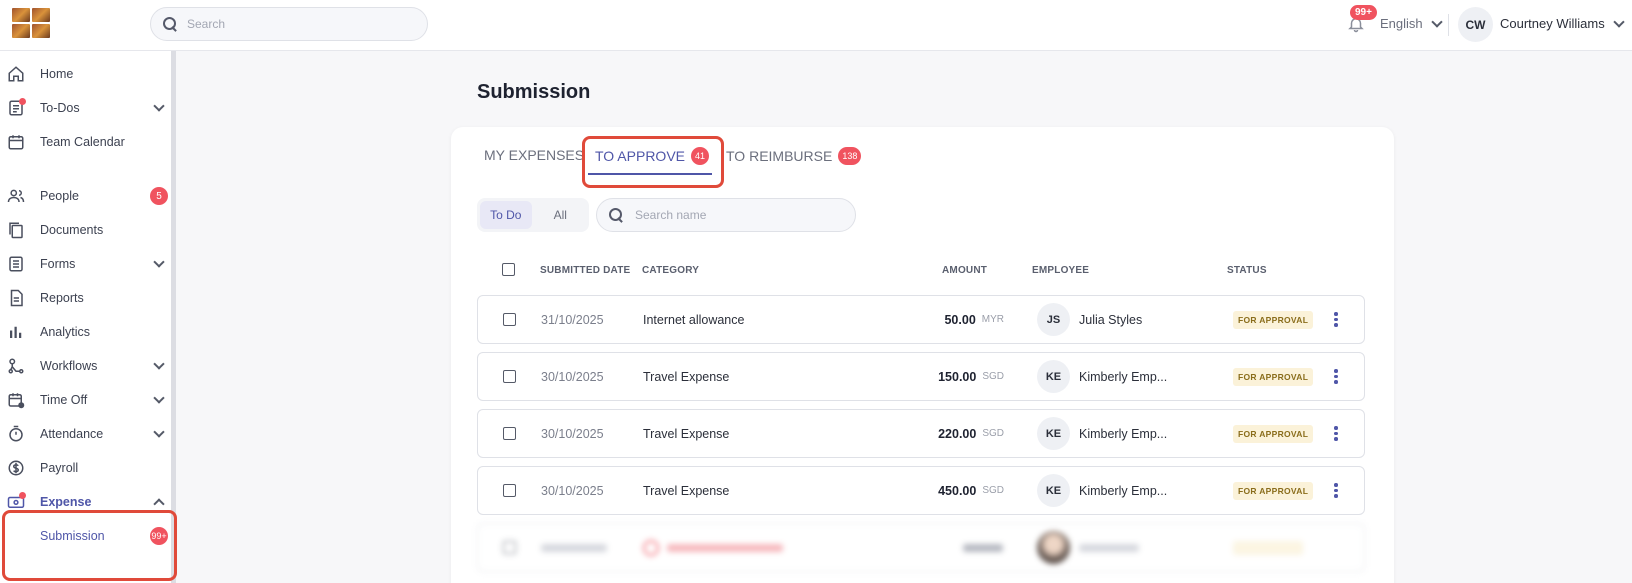 This screenshot has width=1632, height=583. Describe the element at coordinates (816, 25) in the screenshot. I see `top-bar: 99+ English CW Courtney Williams` at that location.